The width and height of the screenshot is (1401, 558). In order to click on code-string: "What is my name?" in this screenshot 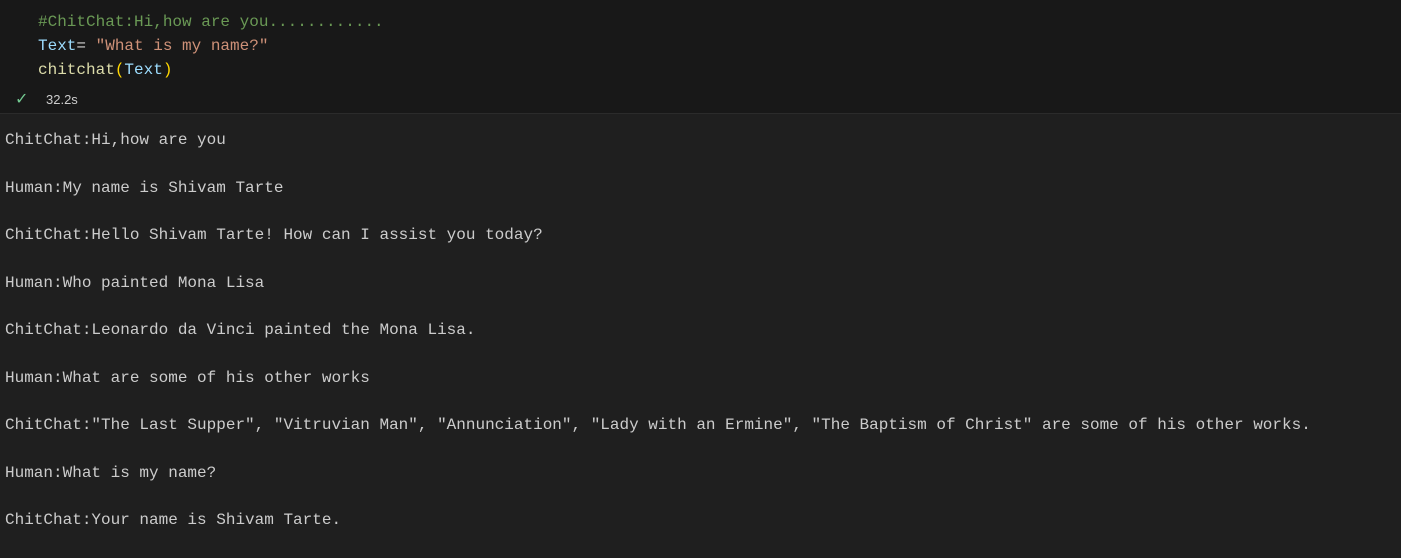, I will do `click(182, 46)`.